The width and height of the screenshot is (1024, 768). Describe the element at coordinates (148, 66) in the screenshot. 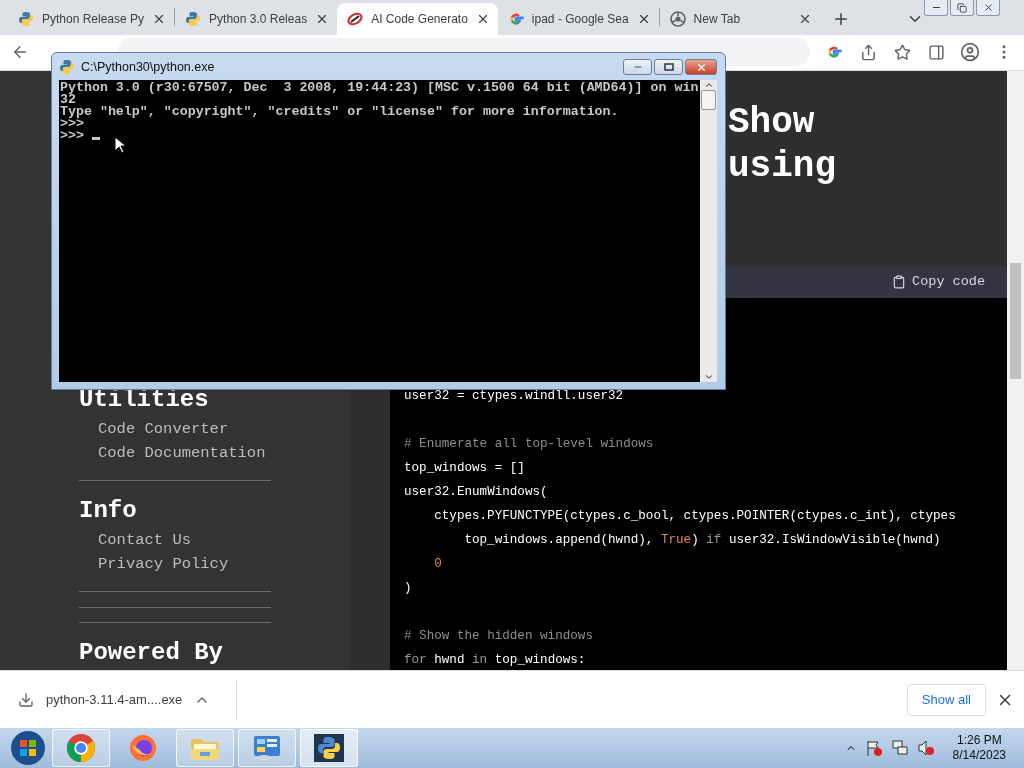

I see `window-title: C:\Python30\python.exe` at that location.